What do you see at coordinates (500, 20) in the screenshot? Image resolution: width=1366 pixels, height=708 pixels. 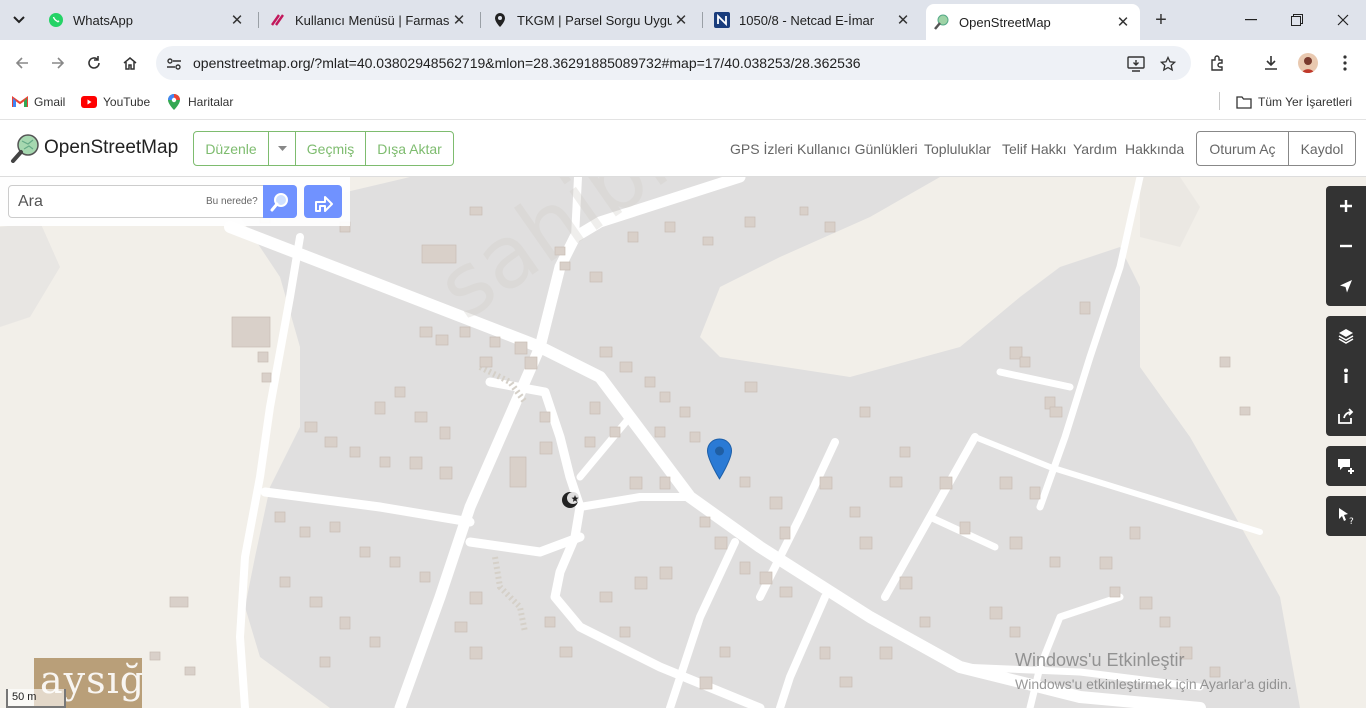 I see `map-pin-icon` at bounding box center [500, 20].